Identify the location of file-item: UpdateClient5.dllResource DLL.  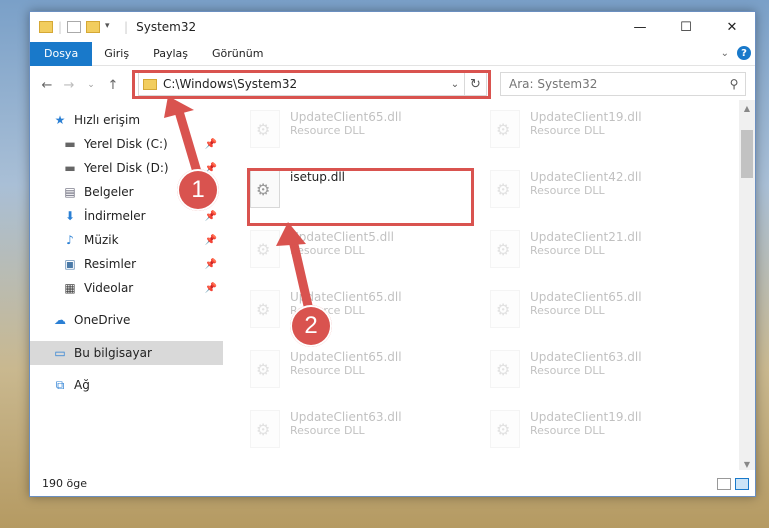
(362, 255).